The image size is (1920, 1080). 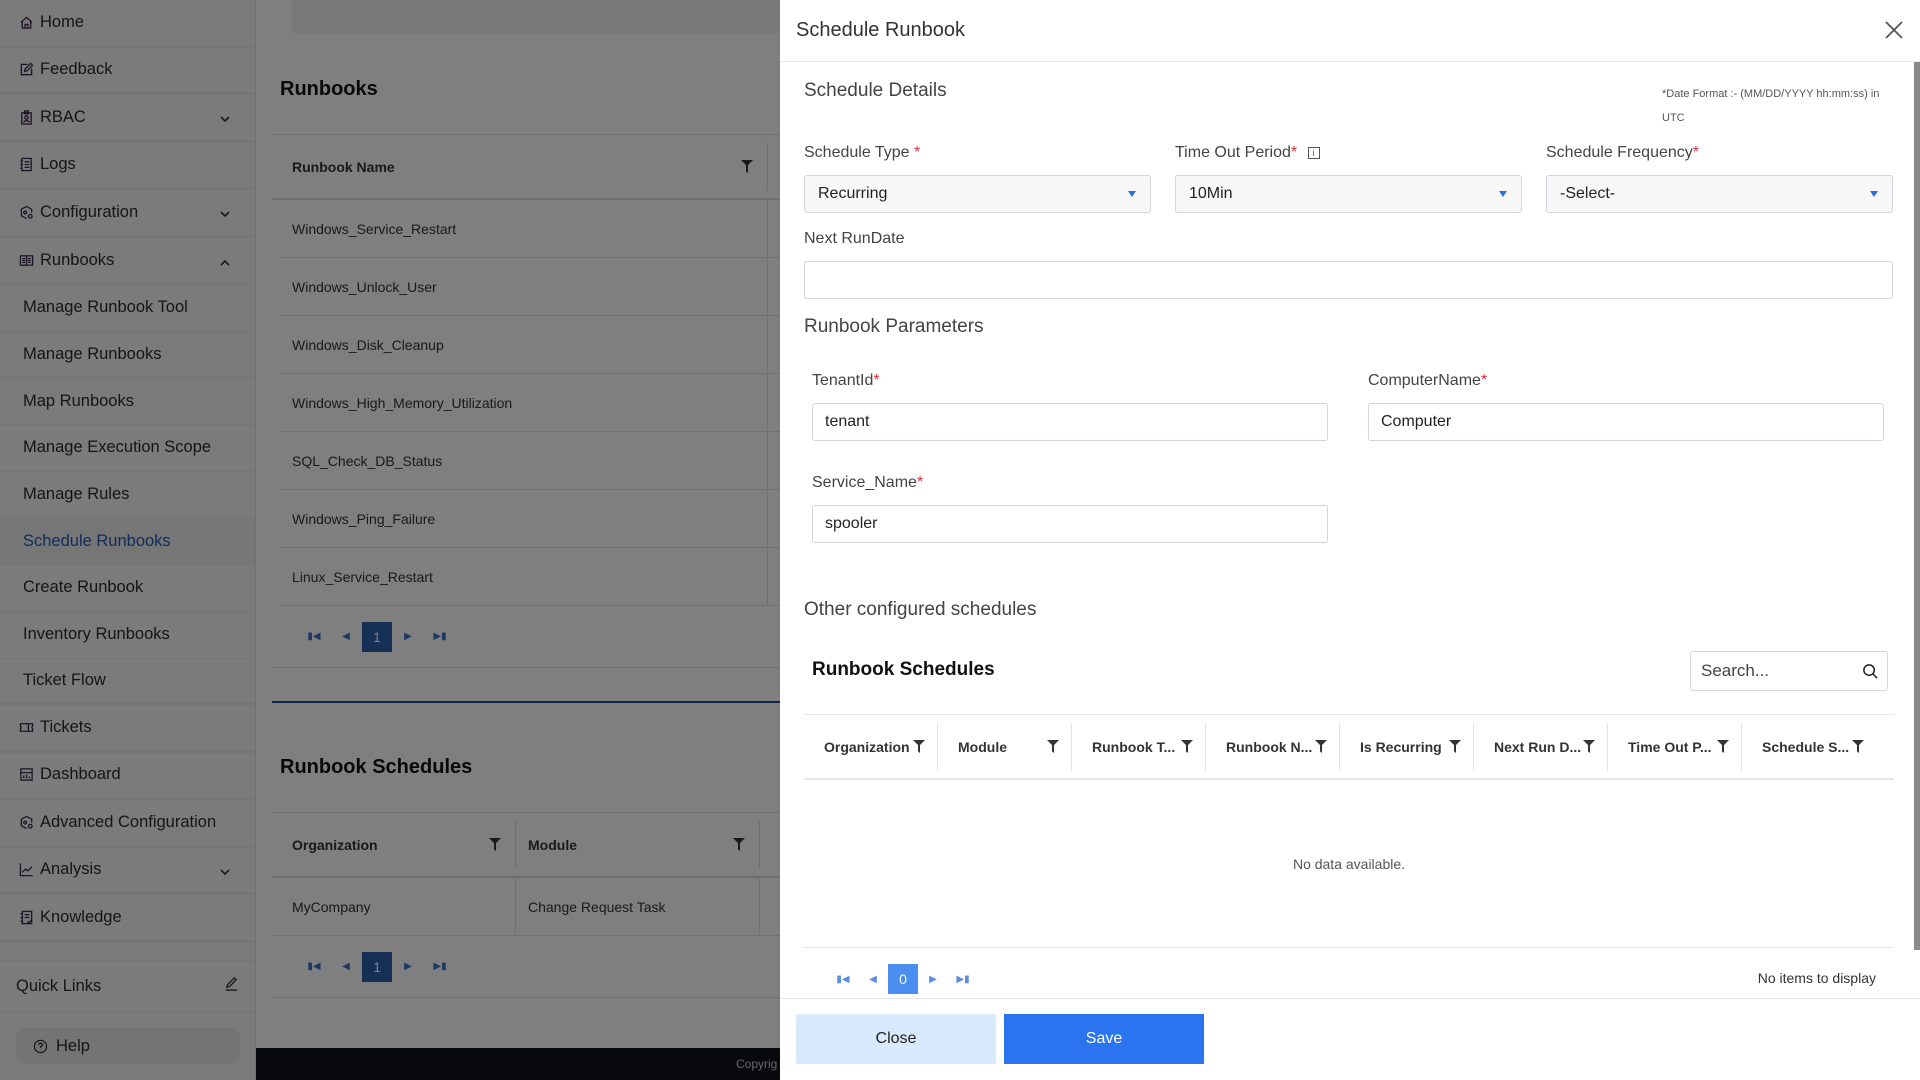 What do you see at coordinates (857, 152) in the screenshot?
I see `label-text: Schedule Type` at bounding box center [857, 152].